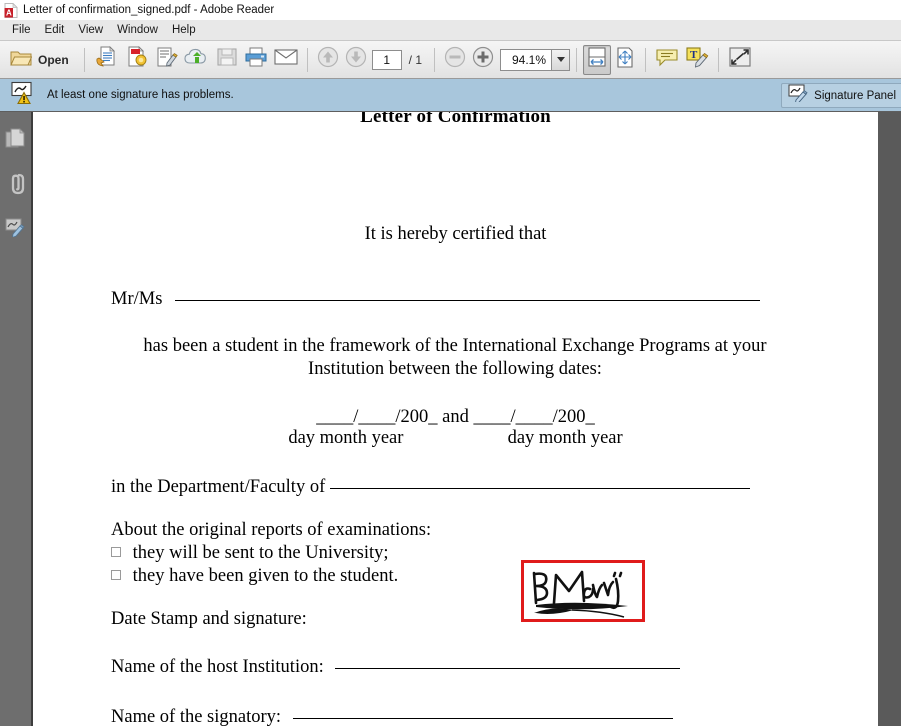 Image resolution: width=901 pixels, height=727 pixels. I want to click on open-button-label: Open, so click(53, 59).